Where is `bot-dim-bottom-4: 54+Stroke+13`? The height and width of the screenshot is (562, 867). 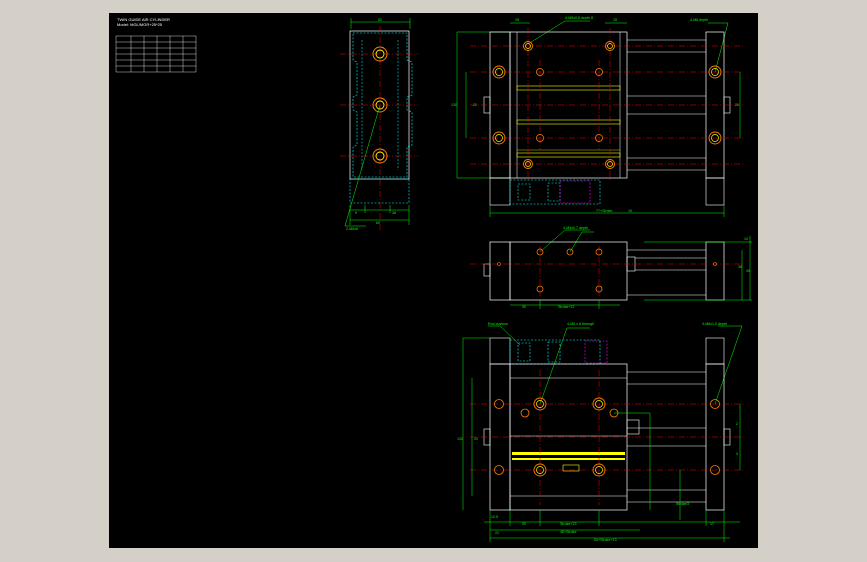
bot-dim-bottom-4: 54+Stroke+13 is located at coordinates (605, 540).